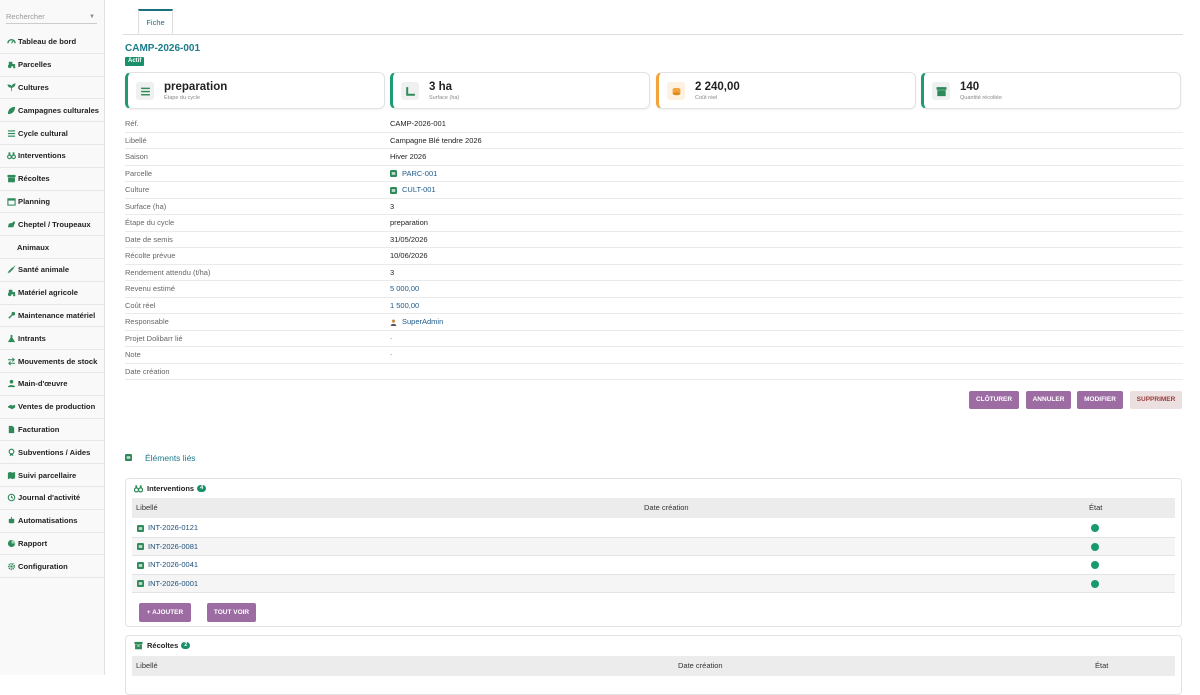 Image resolution: width=1200 pixels, height=695 pixels. I want to click on sidebar-item: Interventions, so click(52, 156).